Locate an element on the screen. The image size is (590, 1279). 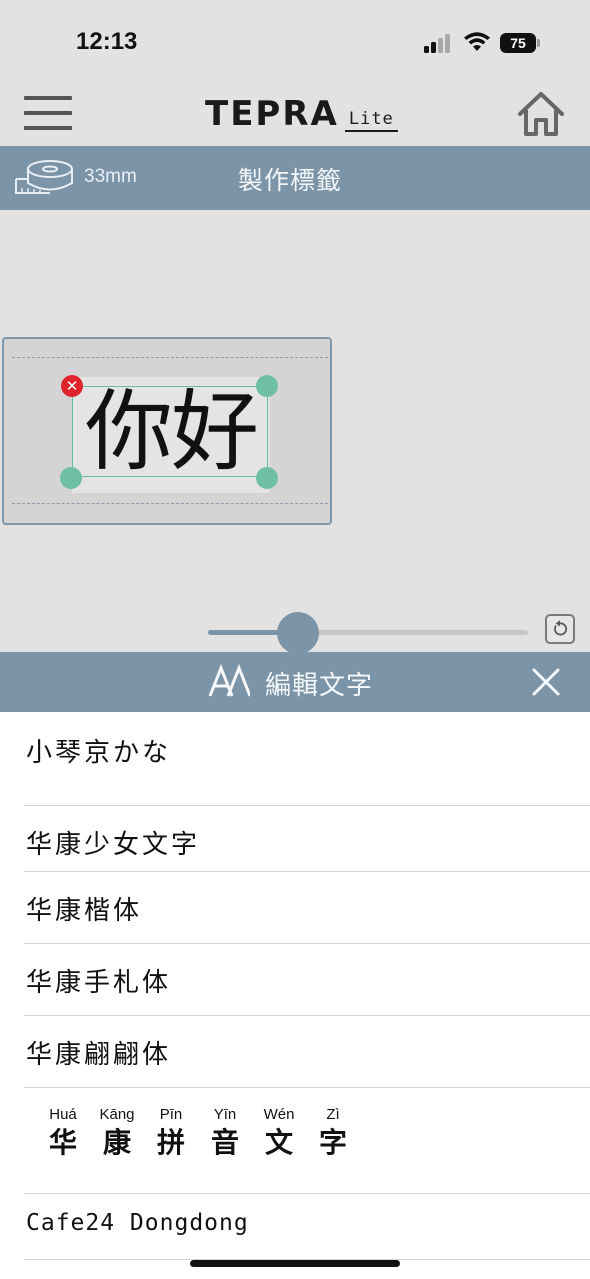
pinyin-sample: Huá 华 Kāng 康 Pīn 拼 Yīn 音 Wén 文 Zì 字 is located at coordinates (198, 1133).